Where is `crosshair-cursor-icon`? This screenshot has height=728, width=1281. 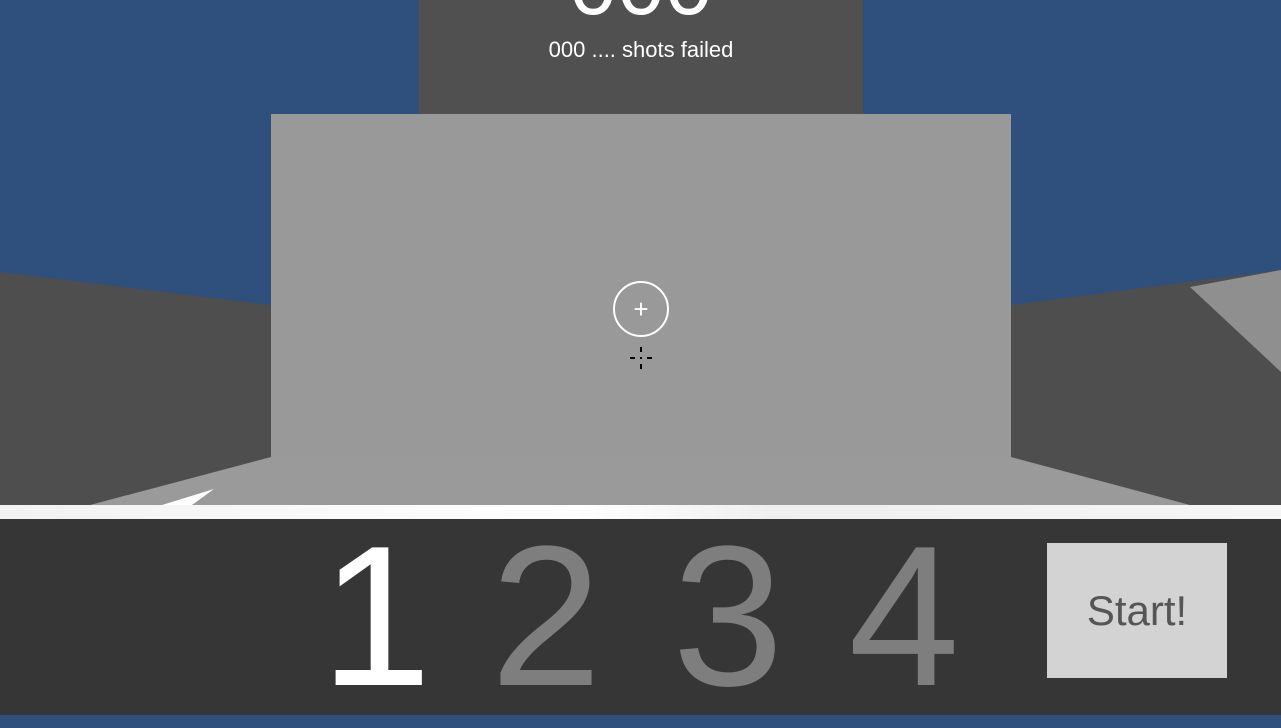
crosshair-cursor-icon is located at coordinates (641, 358).